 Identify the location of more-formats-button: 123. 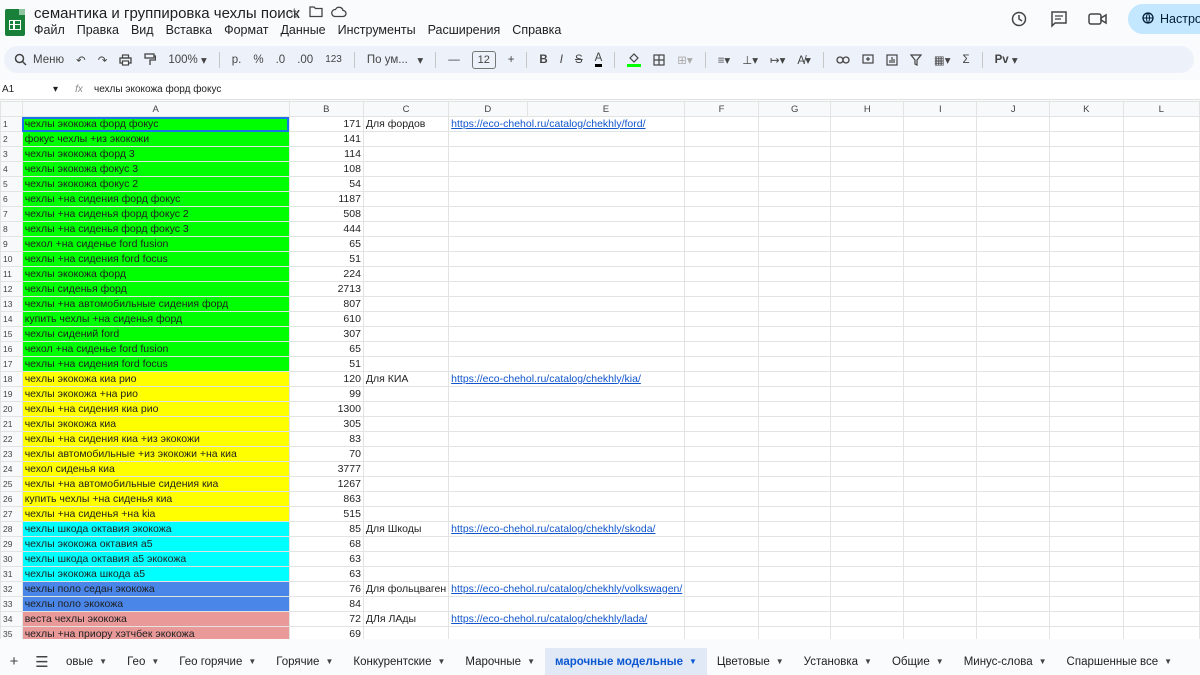
(333, 59).